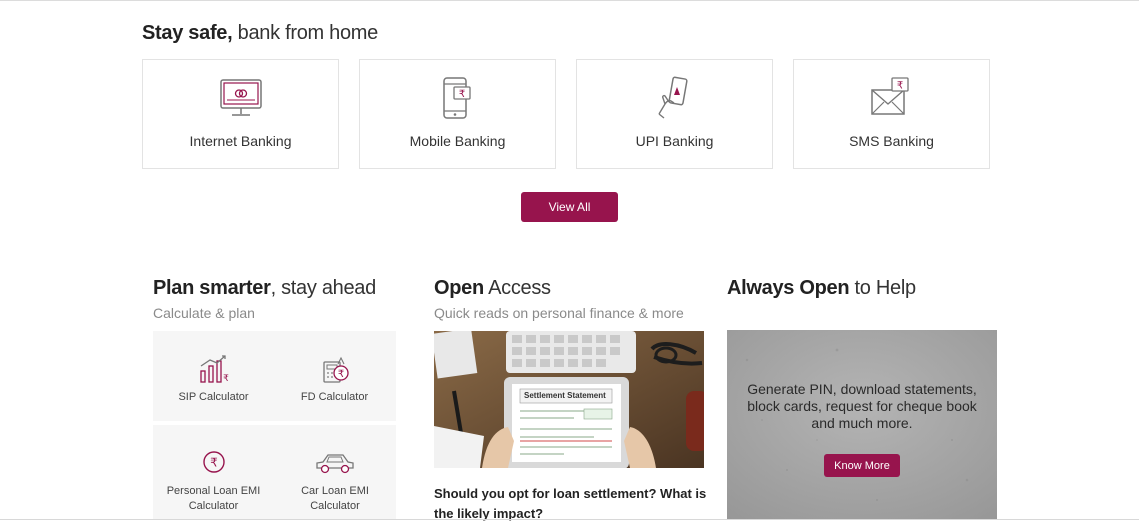  I want to click on sip-calculator-label: SIP Calculator, so click(213, 397).